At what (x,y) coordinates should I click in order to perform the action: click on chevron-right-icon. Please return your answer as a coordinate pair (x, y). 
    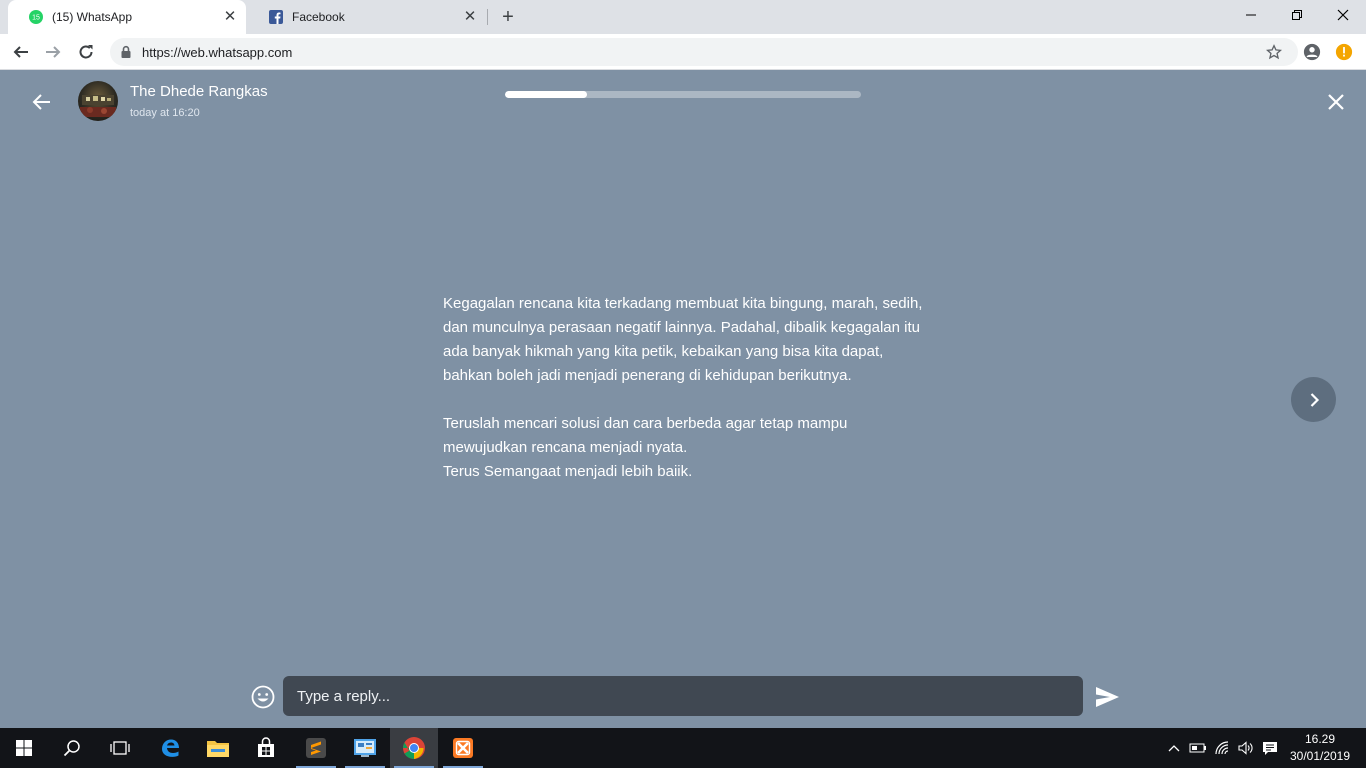
    Looking at the image, I should click on (1314, 399).